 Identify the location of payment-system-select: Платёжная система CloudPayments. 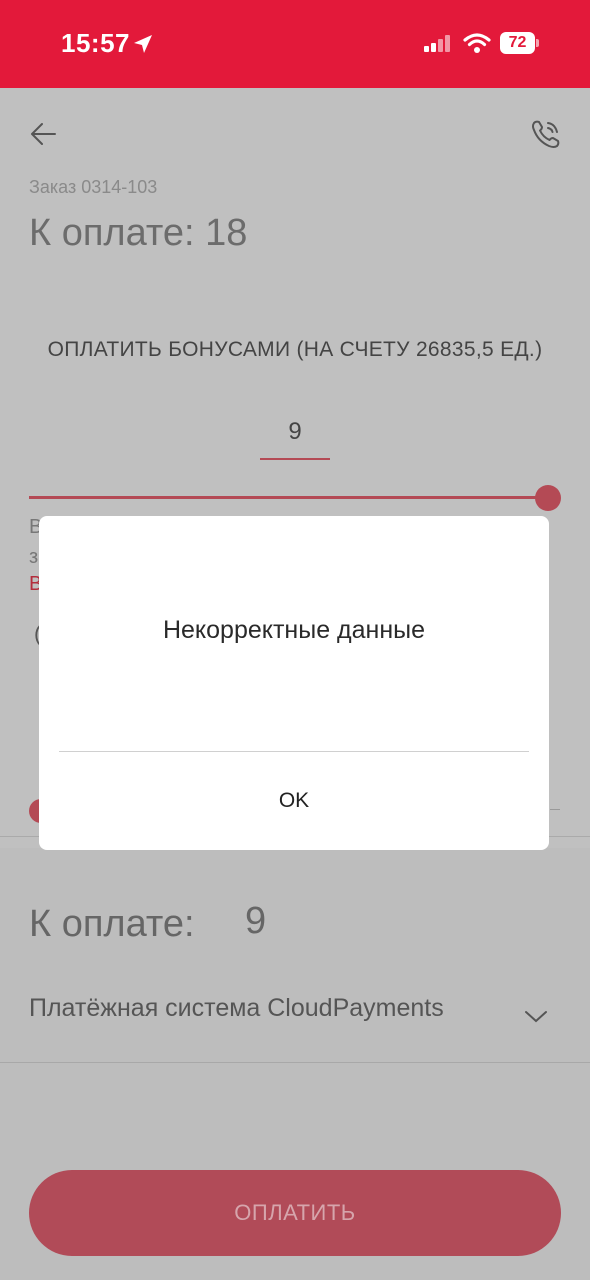
(236, 1008).